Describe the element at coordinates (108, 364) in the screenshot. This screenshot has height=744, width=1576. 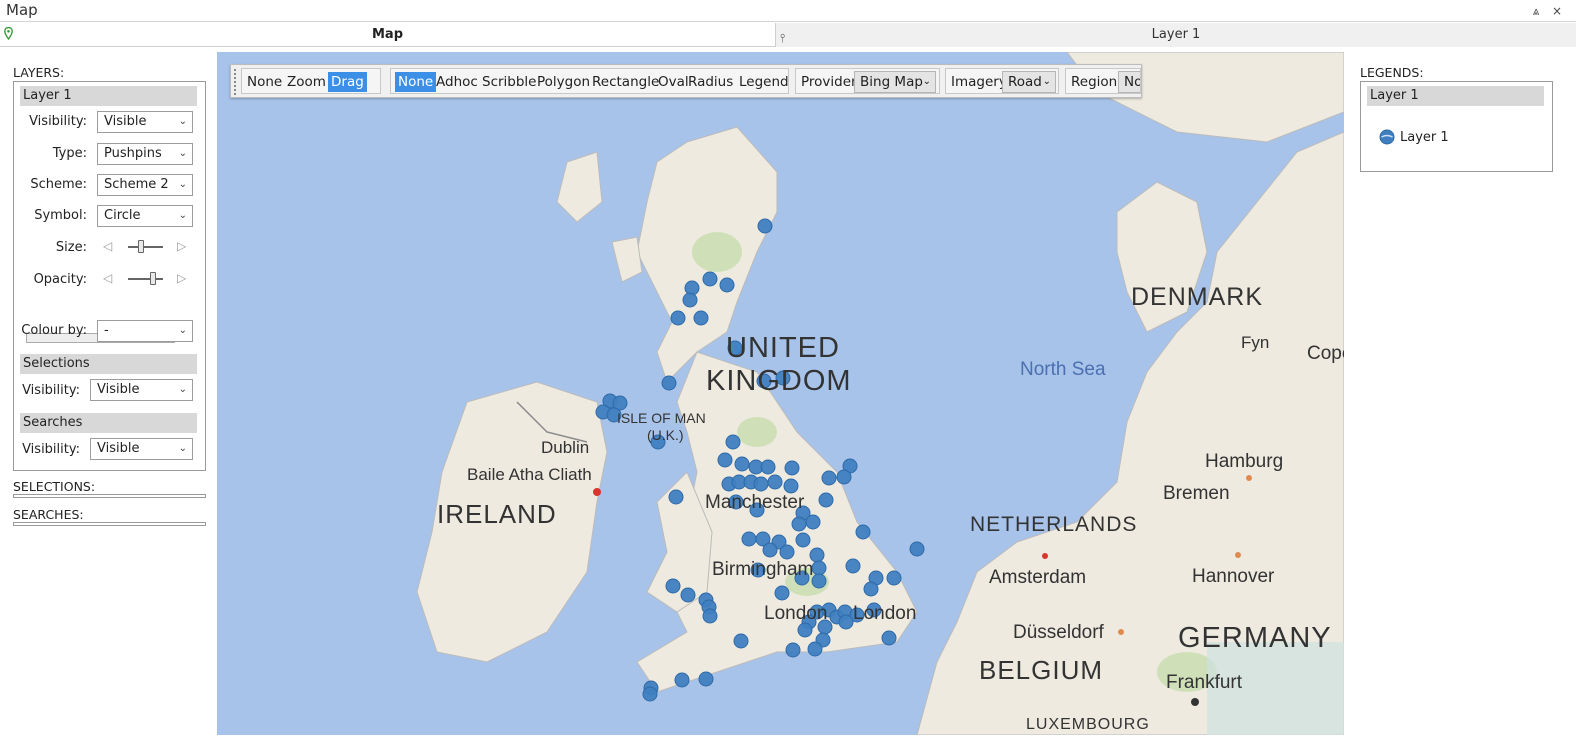
I see `selections-header: Selections` at that location.